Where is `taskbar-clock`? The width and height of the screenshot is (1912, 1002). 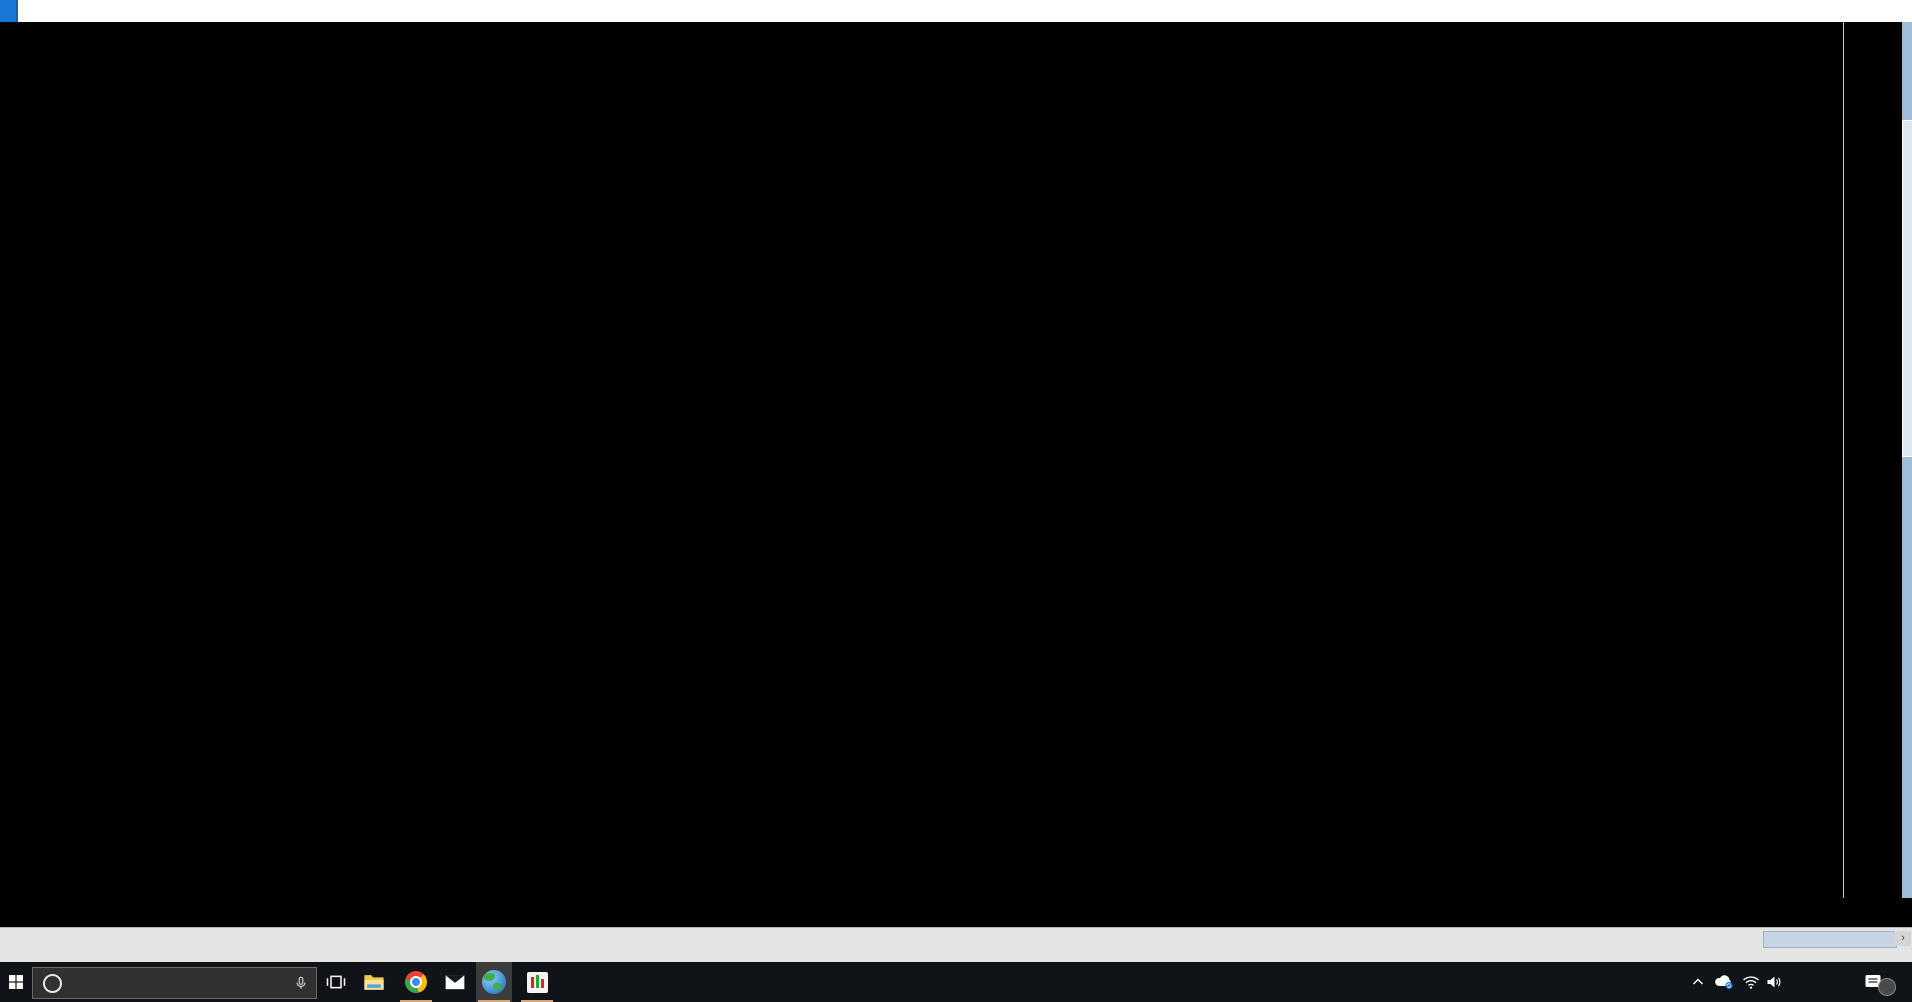 taskbar-clock is located at coordinates (1817, 982).